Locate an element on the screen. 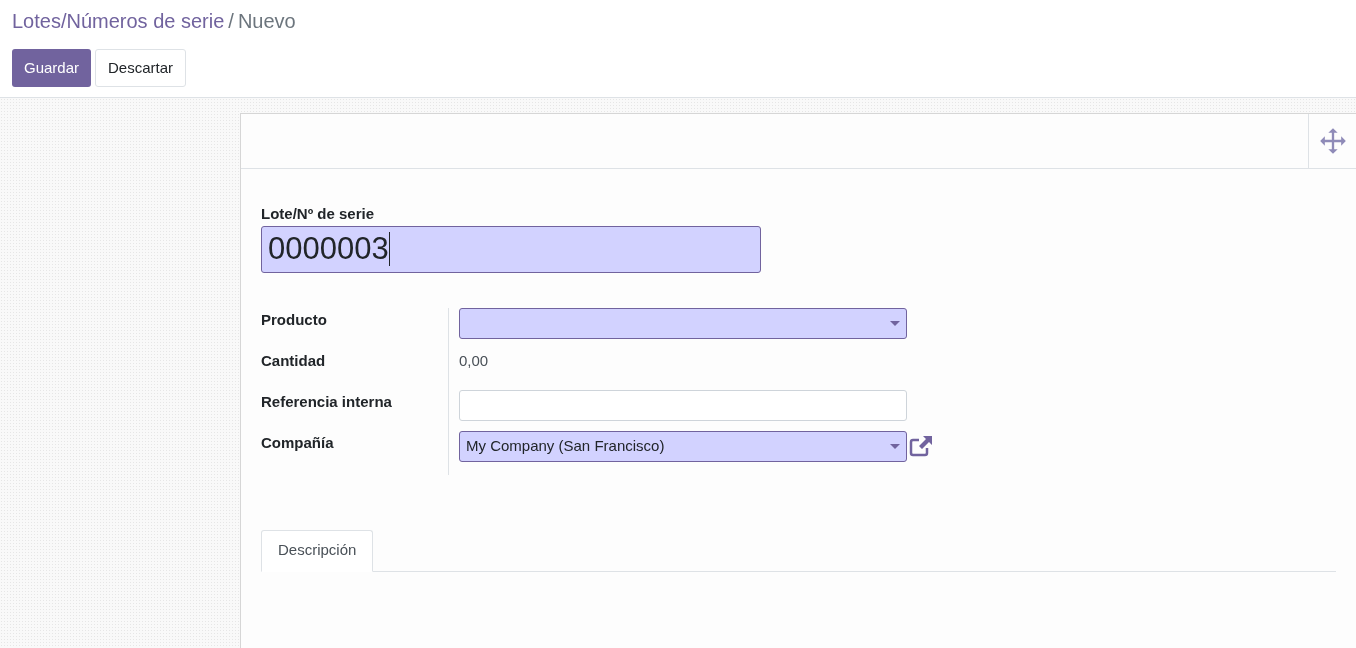 The height and width of the screenshot is (648, 1356). breadcrumb-link: Lotes/Números de serie is located at coordinates (118, 21).